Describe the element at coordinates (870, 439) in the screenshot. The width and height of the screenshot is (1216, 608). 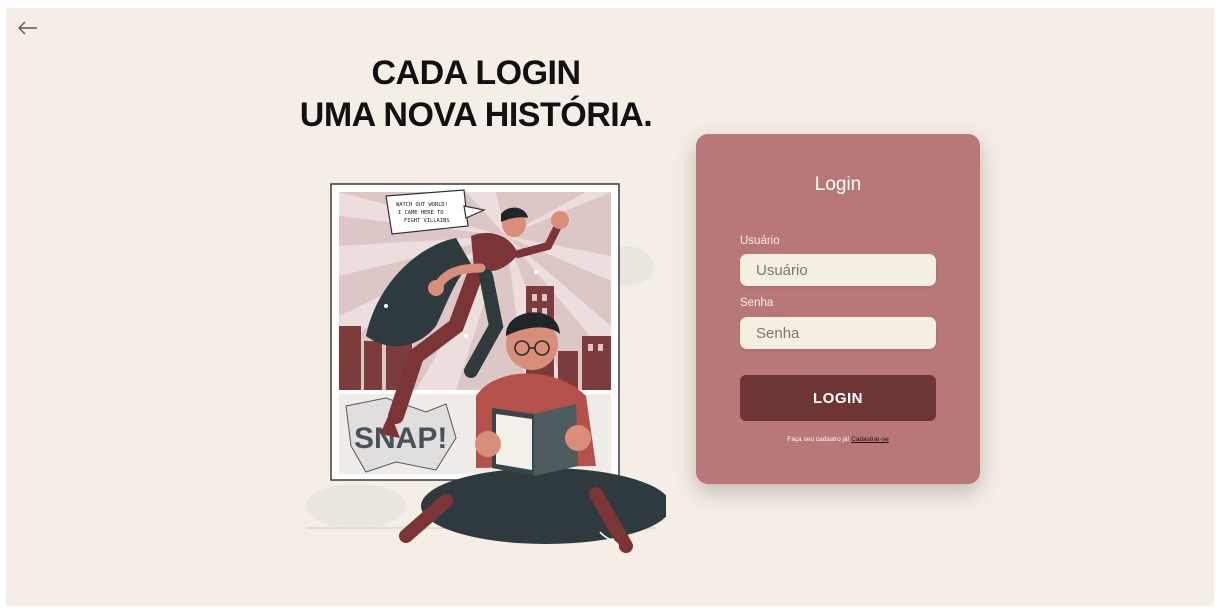
I see `signup-link: Cadastrar-se` at that location.